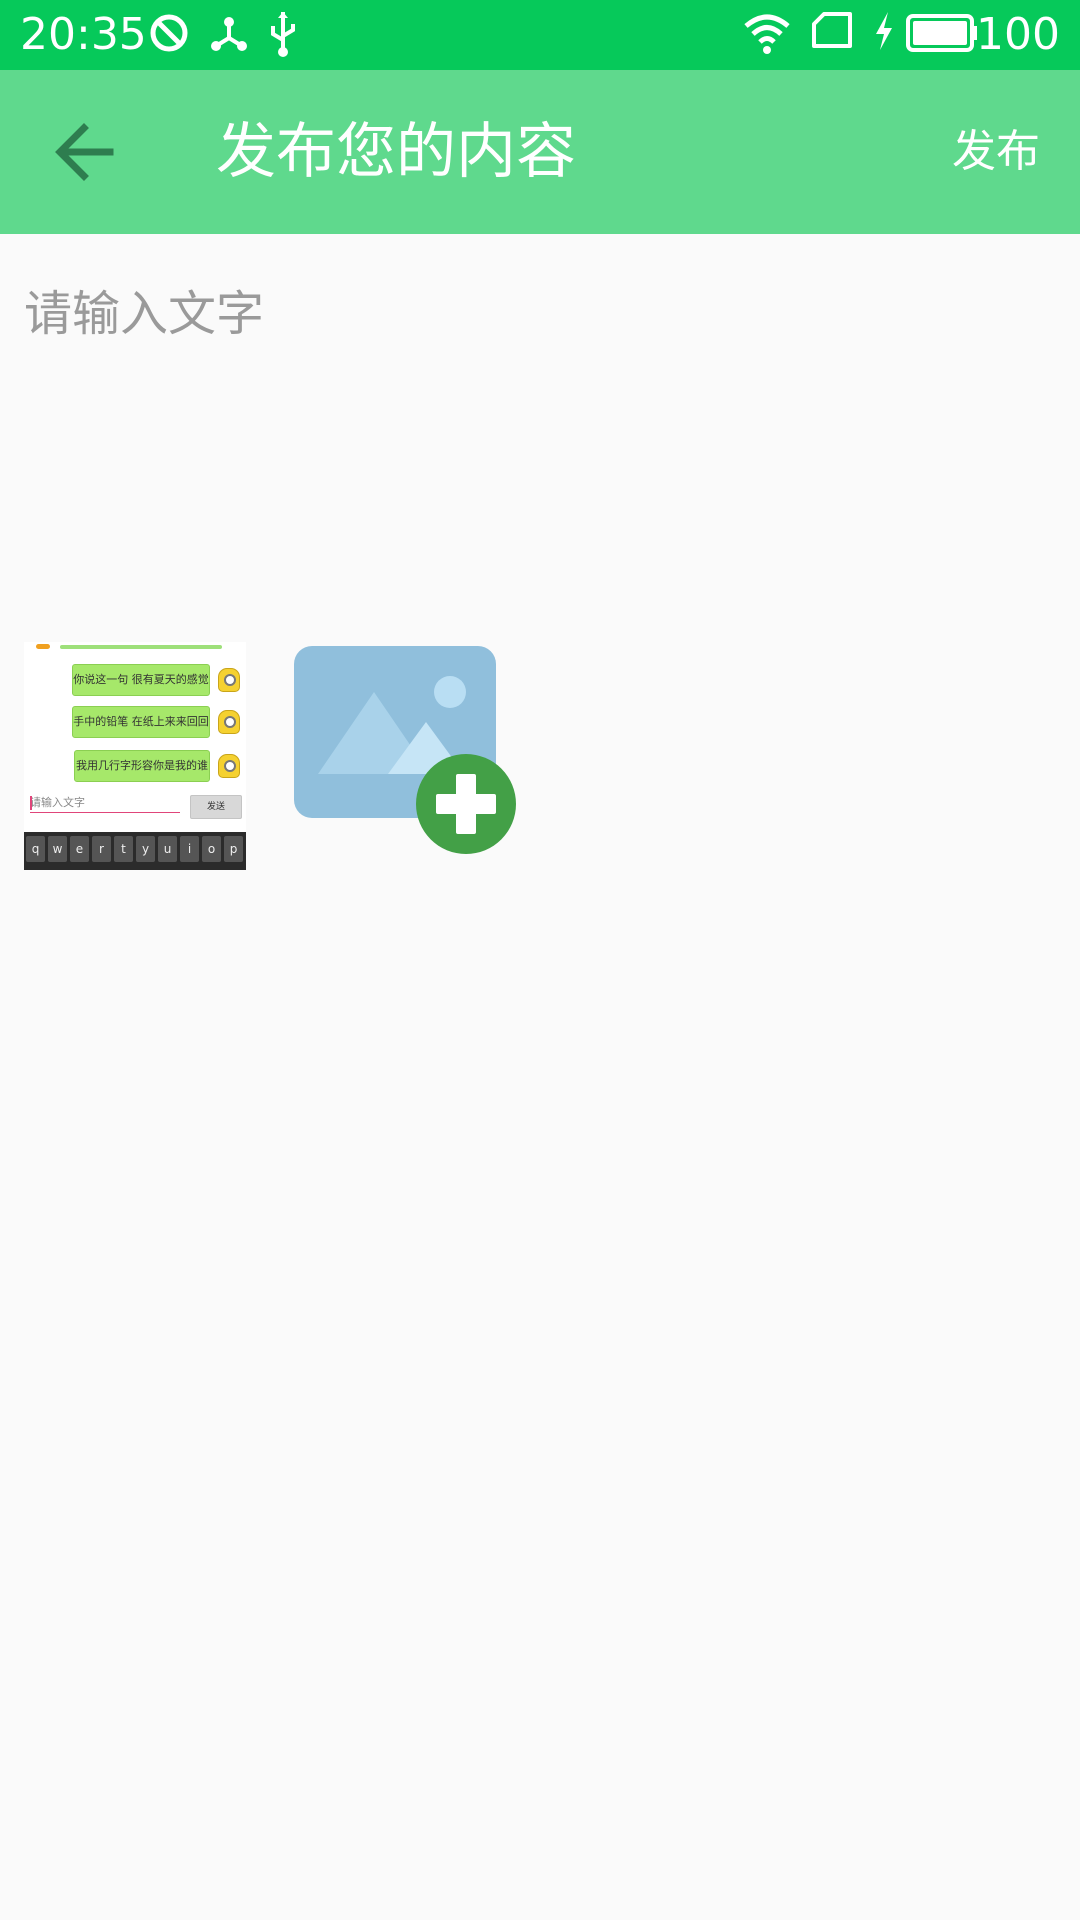  I want to click on thumb-message: 手中的铅笔 在纸上来来回回, so click(141, 722).